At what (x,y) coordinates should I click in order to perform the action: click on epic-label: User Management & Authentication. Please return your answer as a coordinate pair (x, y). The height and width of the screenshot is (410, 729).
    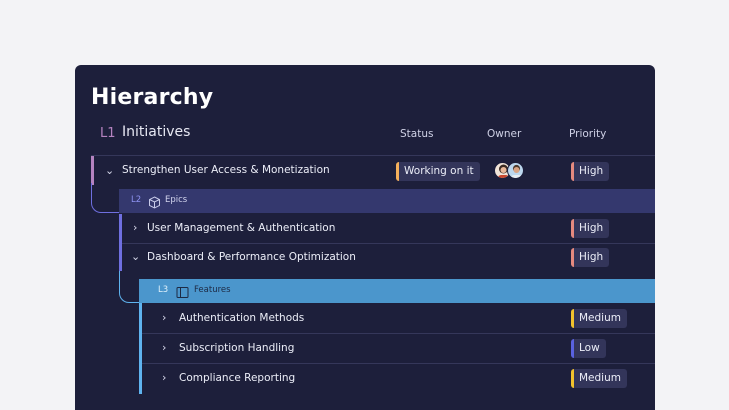
    Looking at the image, I should click on (241, 228).